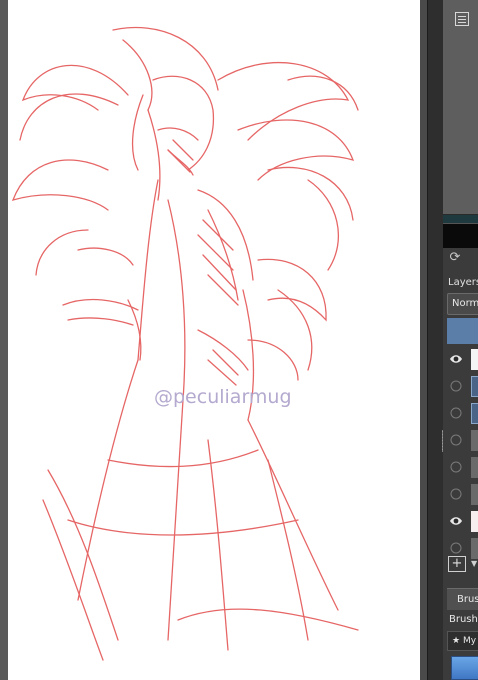  What do you see at coordinates (460, 219) in the screenshot?
I see `navigator-teal-band` at bounding box center [460, 219].